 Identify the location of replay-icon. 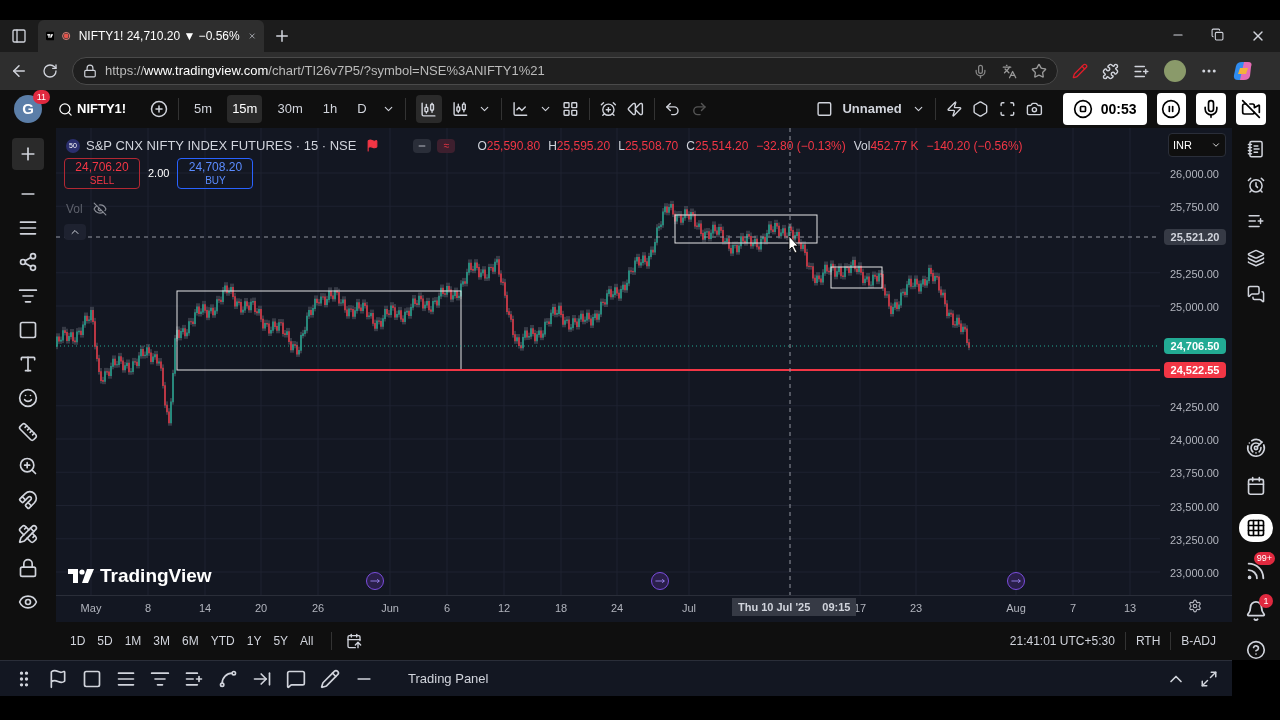
(635, 109).